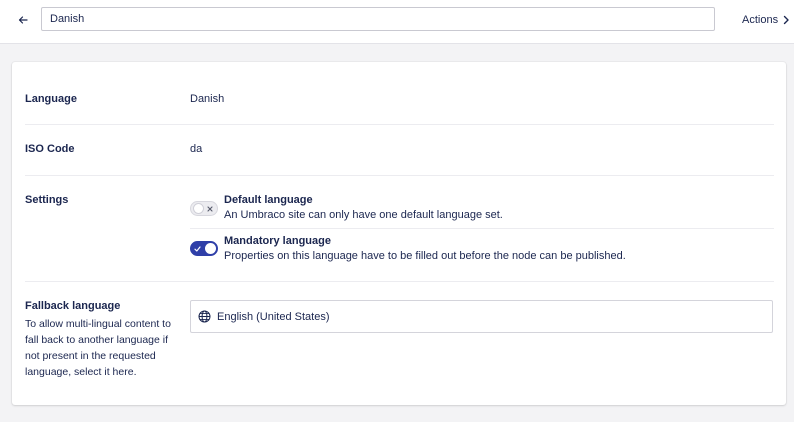 This screenshot has width=794, height=422. Describe the element at coordinates (197, 248) in the screenshot. I see `check-icon` at that location.